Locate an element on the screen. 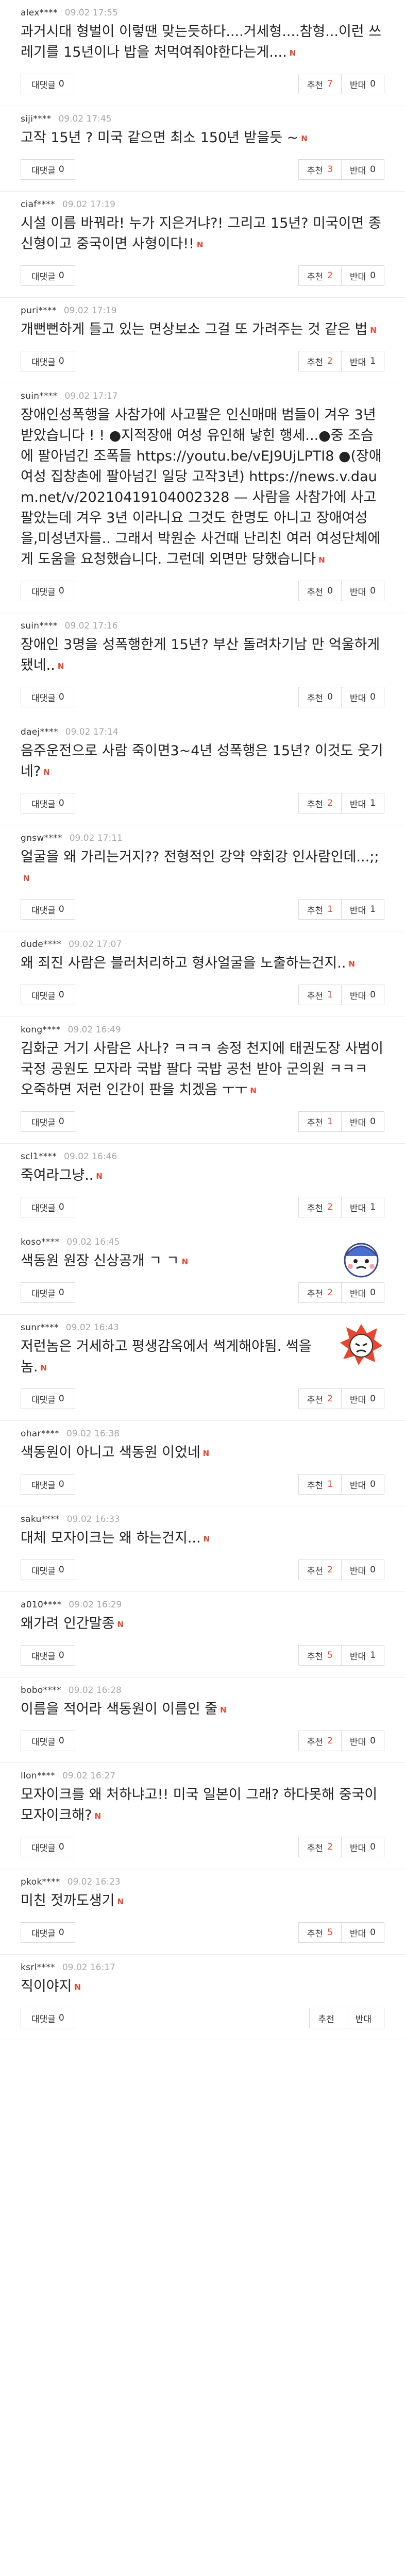  author-nickname: gnsw**** is located at coordinates (41, 838).